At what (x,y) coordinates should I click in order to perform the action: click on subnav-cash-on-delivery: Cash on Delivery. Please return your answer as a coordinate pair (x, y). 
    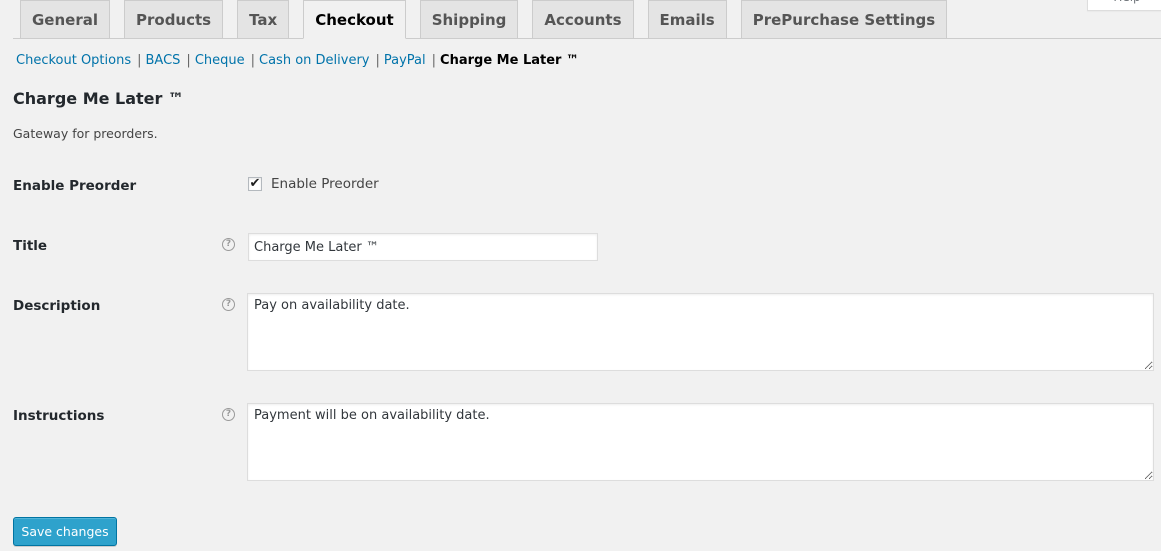
    Looking at the image, I should click on (314, 60).